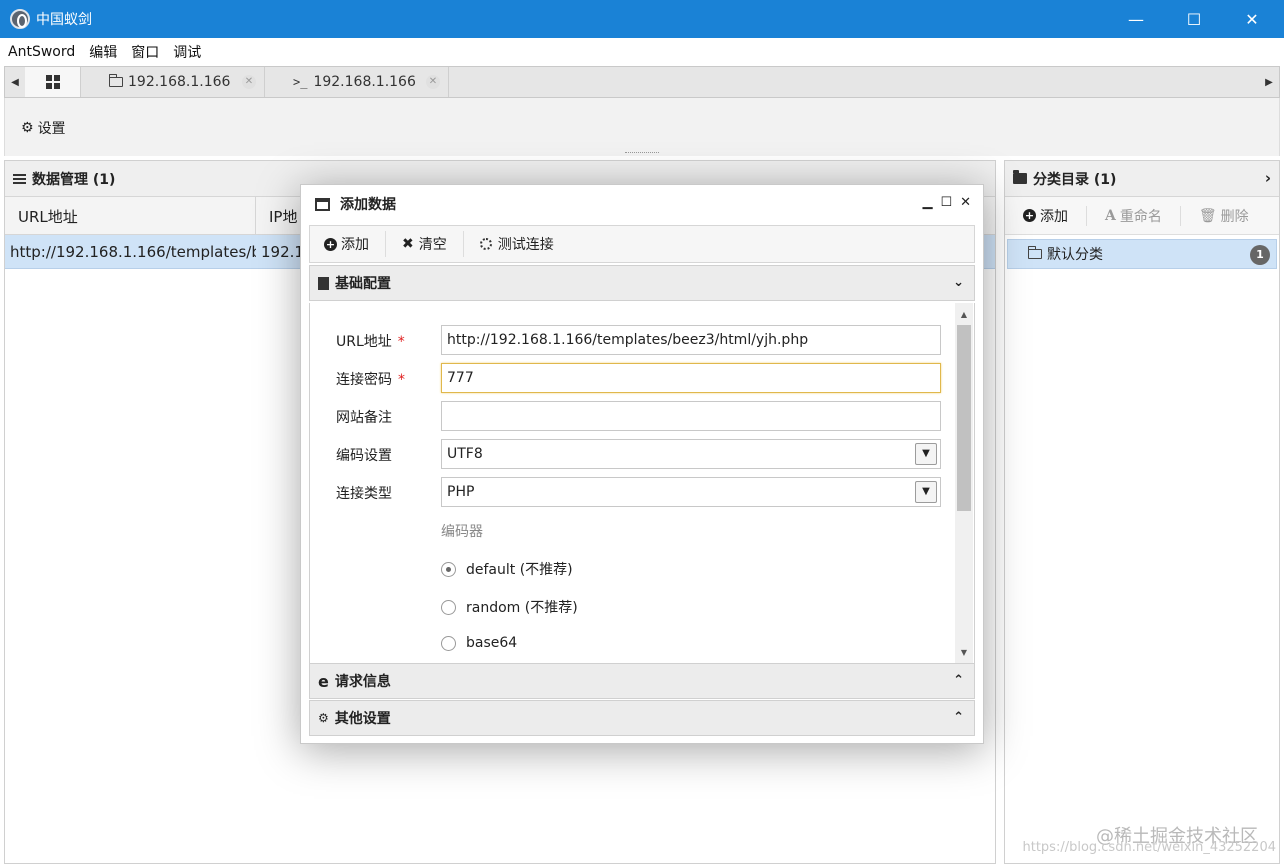 This screenshot has width=1284, height=866. I want to click on clear-button: ✖ 清空, so click(433, 244).